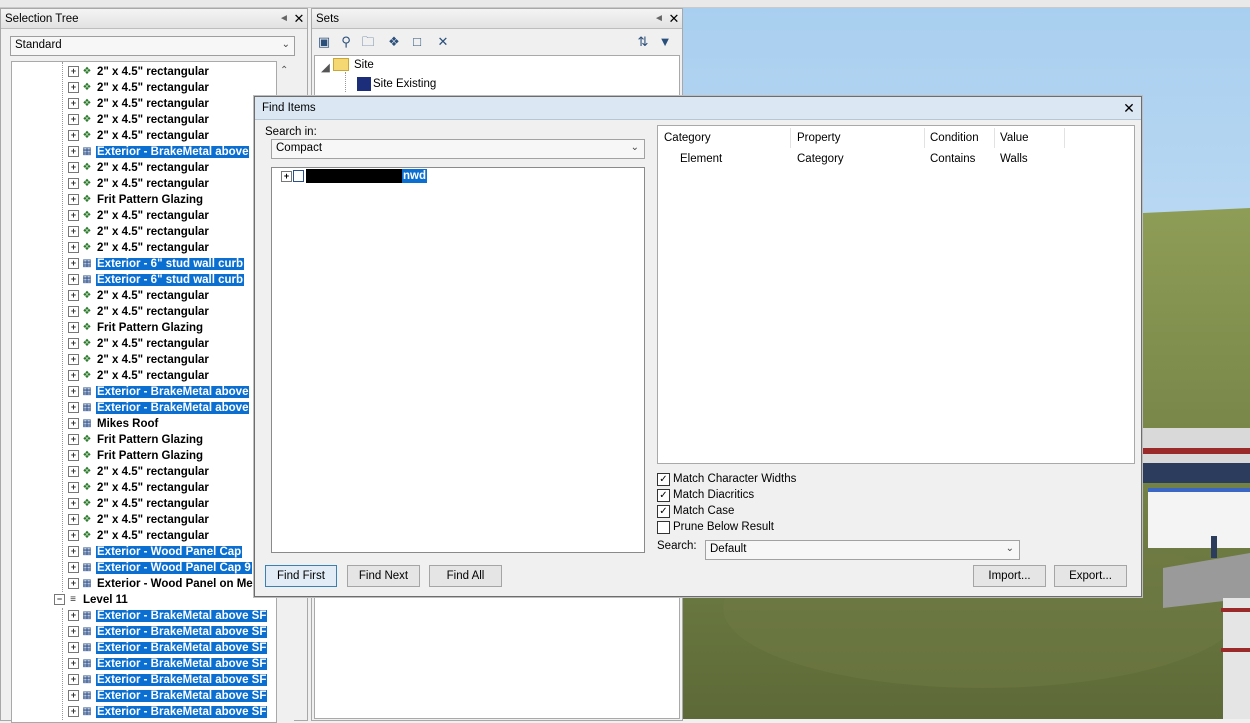 This screenshot has height=723, width=1250. Describe the element at coordinates (665, 42) in the screenshot. I see `import-export-icon: ▼` at that location.